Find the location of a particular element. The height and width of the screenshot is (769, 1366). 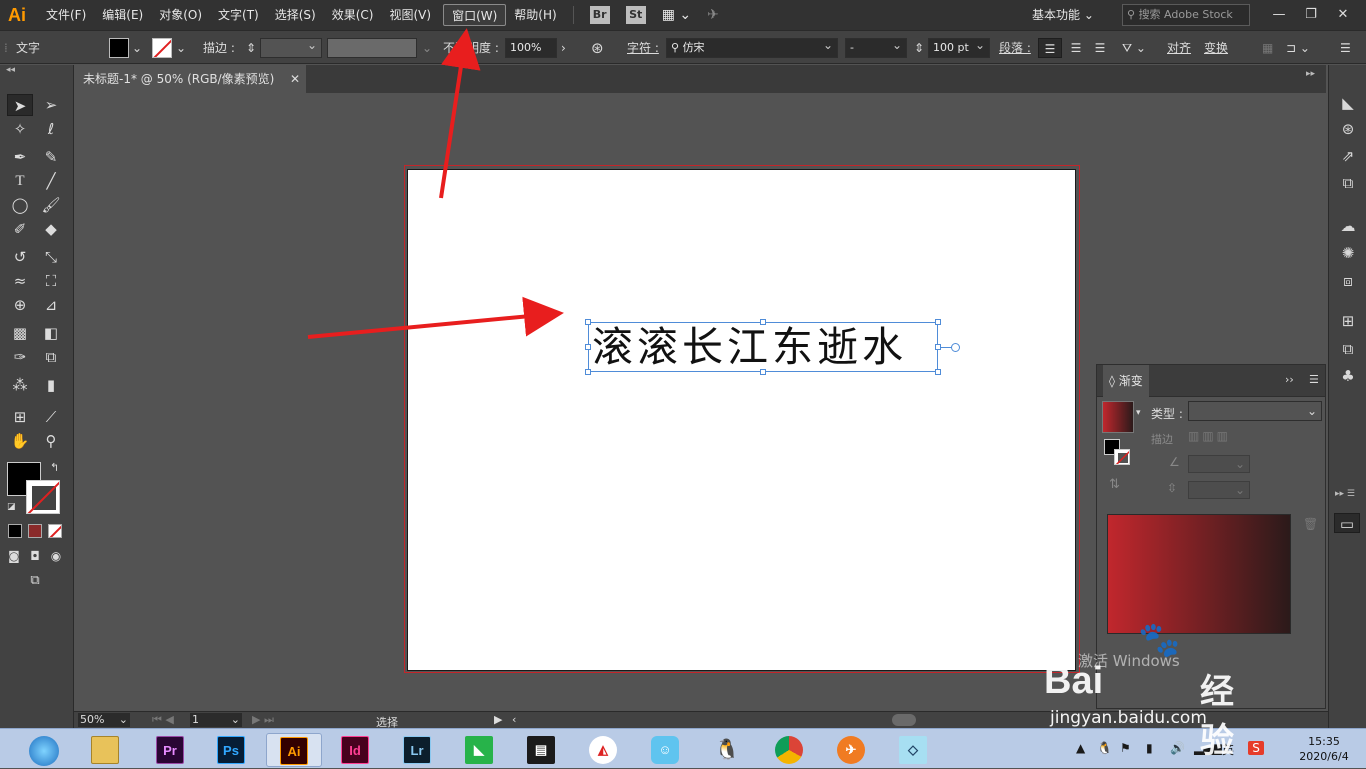

pathfinder-icon: ⧉ is located at coordinates (1348, 349).